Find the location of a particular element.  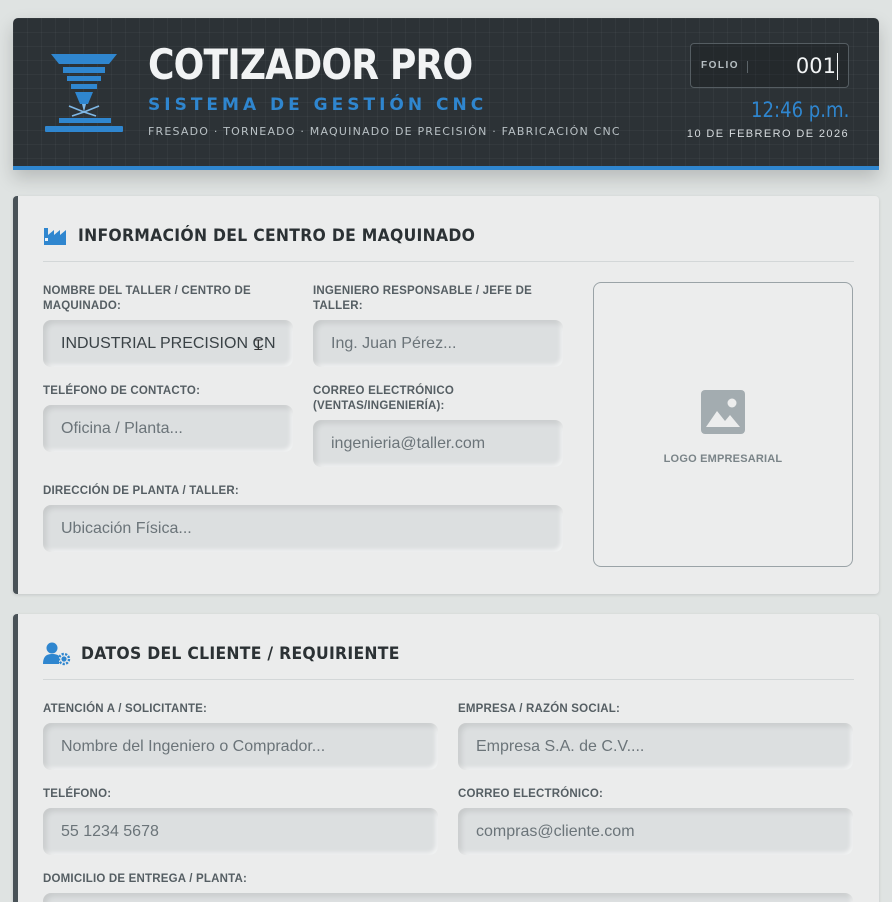

app-title: COTIZADOR PRO is located at coordinates (310, 64).